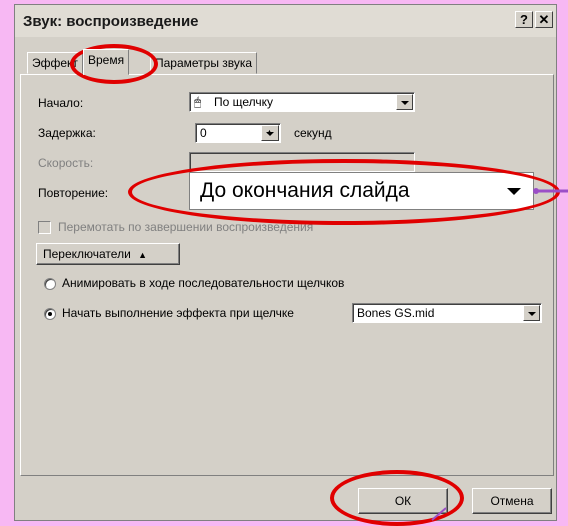 The width and height of the screenshot is (568, 526). Describe the element at coordinates (536, 191) in the screenshot. I see `pointer-dot` at that location.